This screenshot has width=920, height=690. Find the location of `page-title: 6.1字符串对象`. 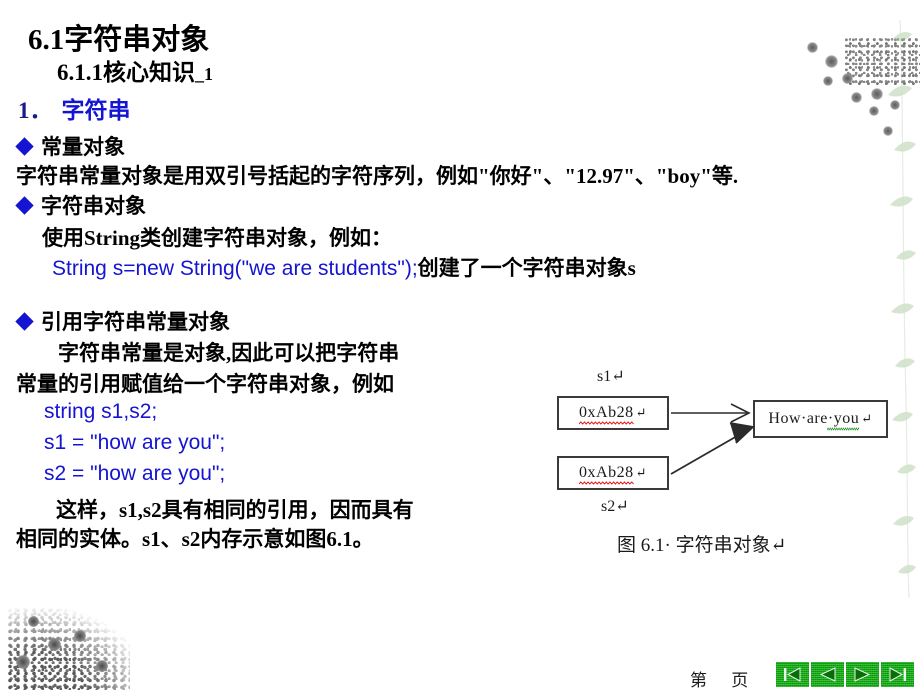

page-title: 6.1字符串对象 is located at coordinates (119, 40).